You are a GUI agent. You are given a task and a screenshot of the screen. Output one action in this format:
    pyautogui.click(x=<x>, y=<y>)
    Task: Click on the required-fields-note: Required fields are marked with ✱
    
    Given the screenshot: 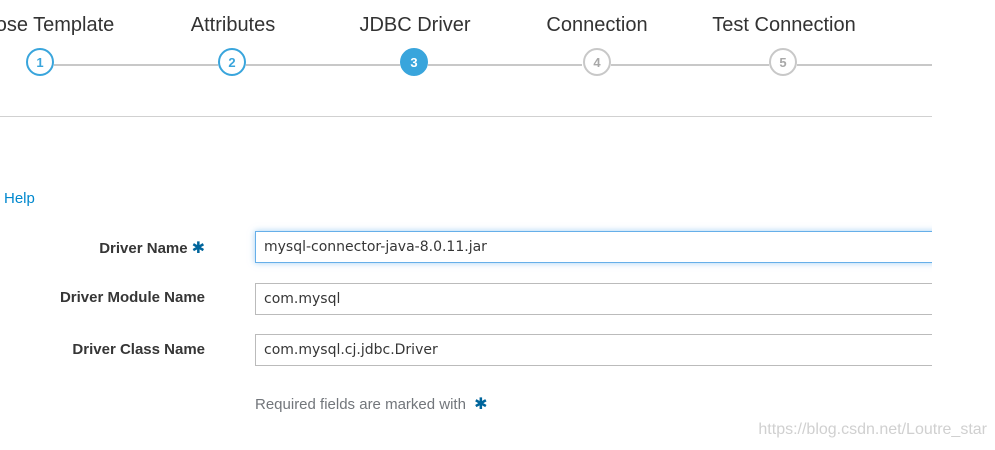 What is the action you would take?
    pyautogui.click(x=371, y=404)
    